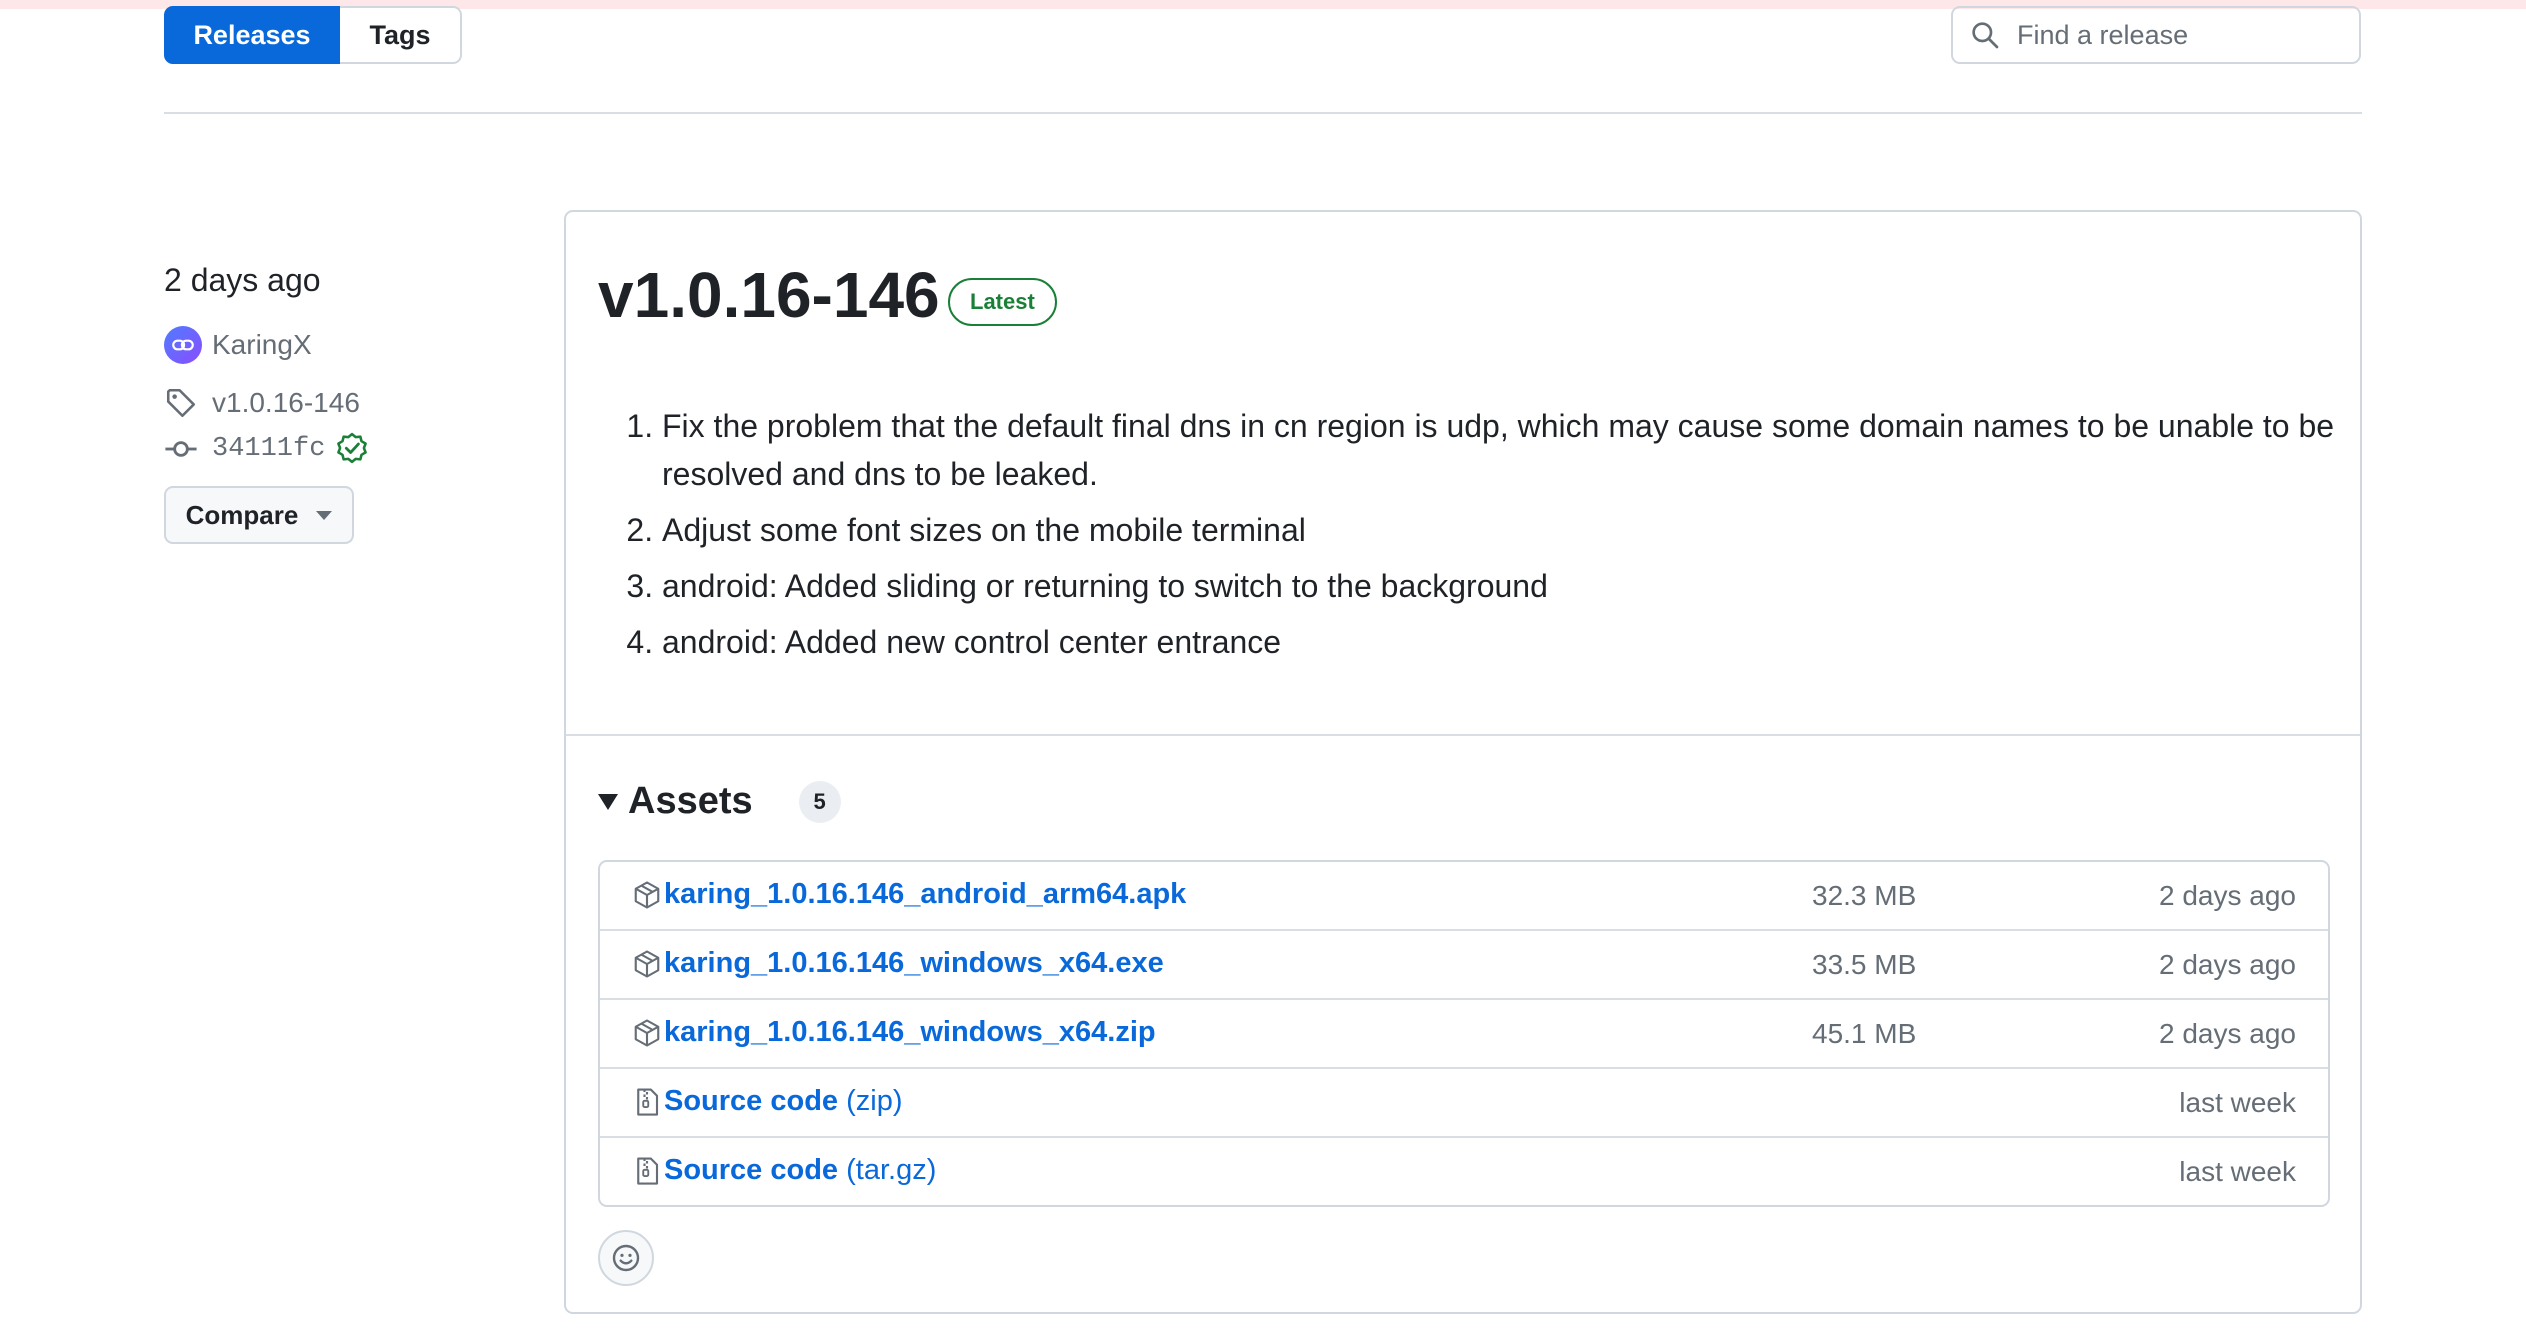  What do you see at coordinates (1002, 302) in the screenshot?
I see `latest-badge: Latest` at bounding box center [1002, 302].